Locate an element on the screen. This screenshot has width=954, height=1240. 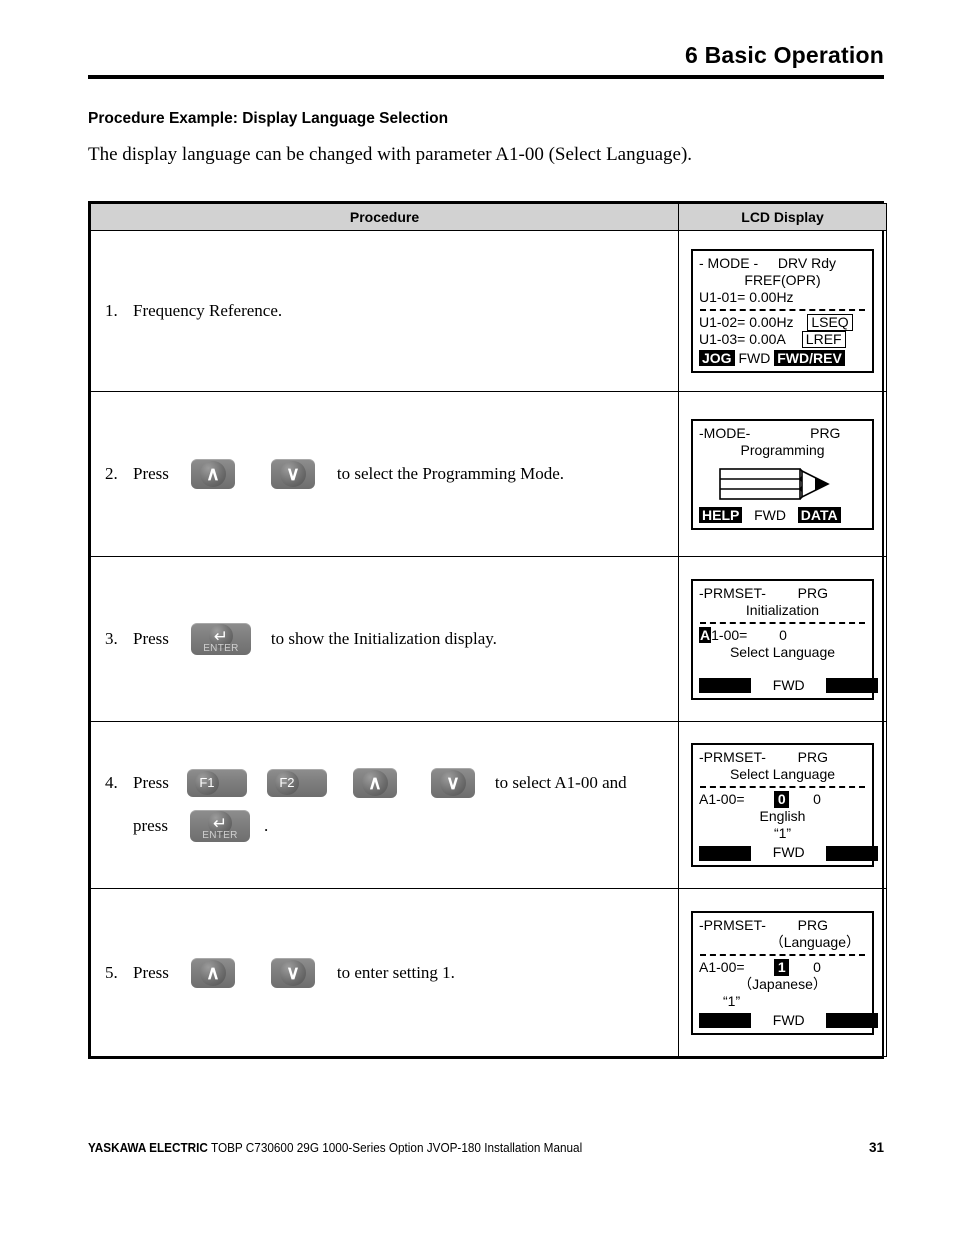
step-line-2: press ↵ ENTER . is located at coordinates (384, 826).